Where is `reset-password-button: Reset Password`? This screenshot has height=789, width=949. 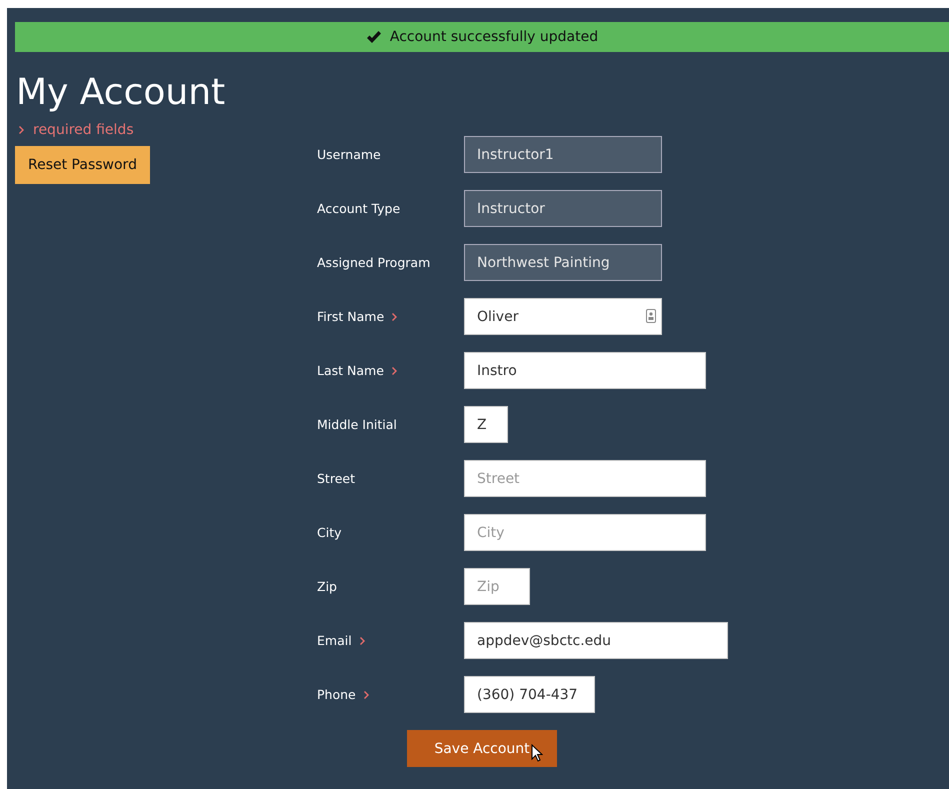 reset-password-button: Reset Password is located at coordinates (82, 165).